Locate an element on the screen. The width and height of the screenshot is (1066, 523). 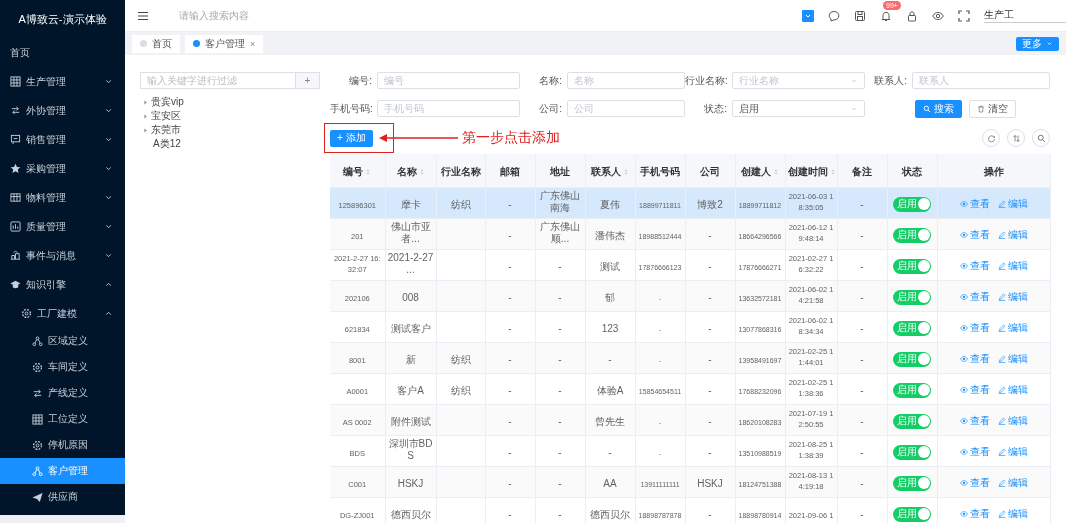
sidebar-item: 供应商 is located at coordinates (62, 497).